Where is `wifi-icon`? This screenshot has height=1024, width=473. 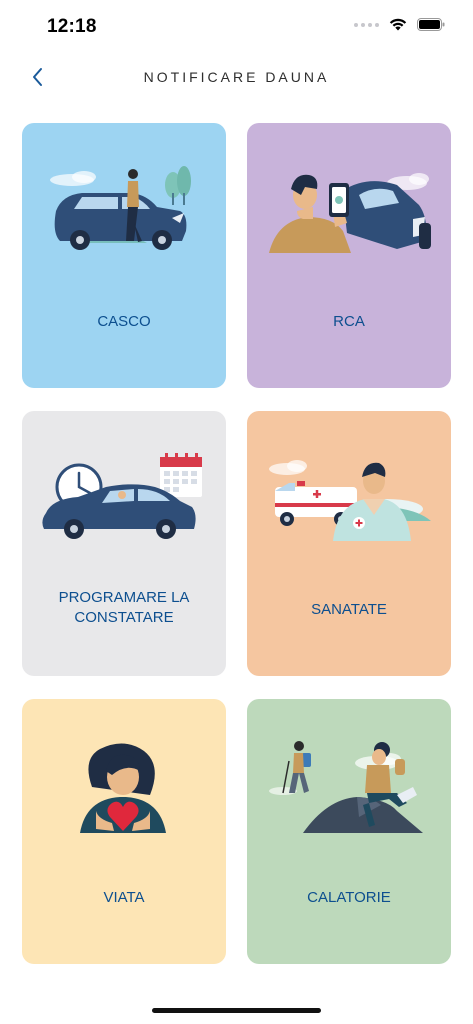
wifi-icon is located at coordinates (398, 24).